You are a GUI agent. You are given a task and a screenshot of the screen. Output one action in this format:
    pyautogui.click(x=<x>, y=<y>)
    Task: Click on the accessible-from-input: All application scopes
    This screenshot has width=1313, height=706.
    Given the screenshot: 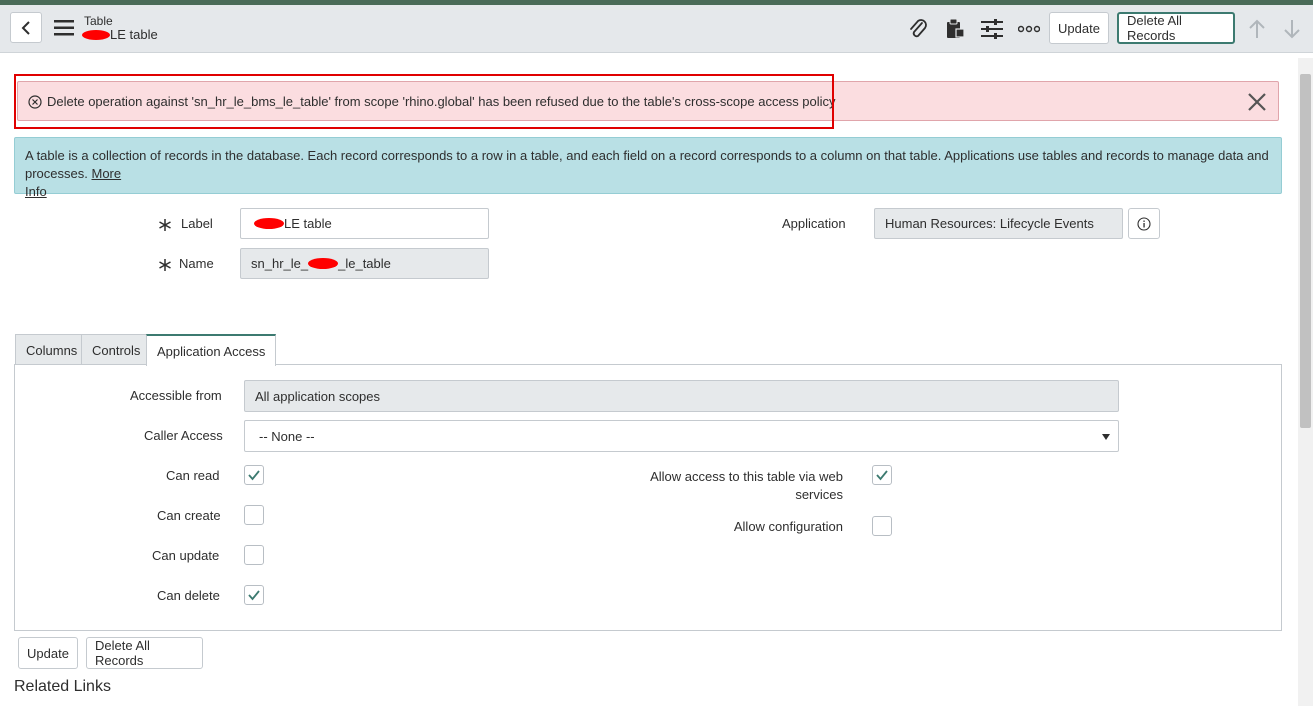 What is the action you would take?
    pyautogui.click(x=681, y=396)
    